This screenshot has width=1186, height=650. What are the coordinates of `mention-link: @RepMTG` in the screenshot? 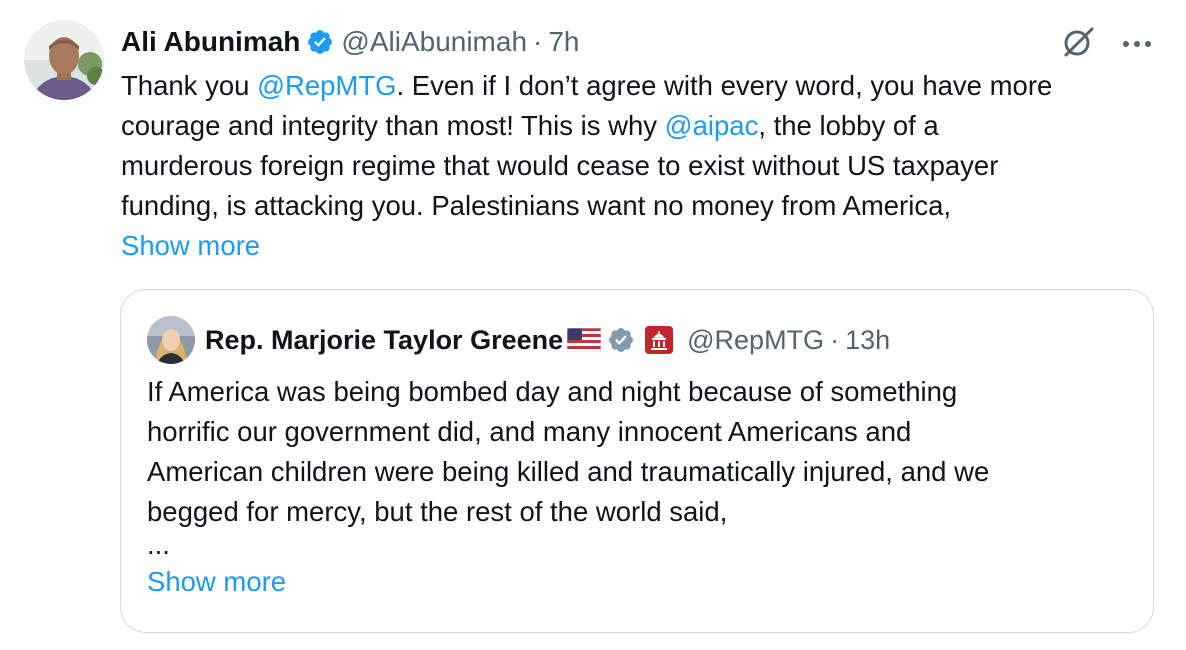 It's located at (326, 85).